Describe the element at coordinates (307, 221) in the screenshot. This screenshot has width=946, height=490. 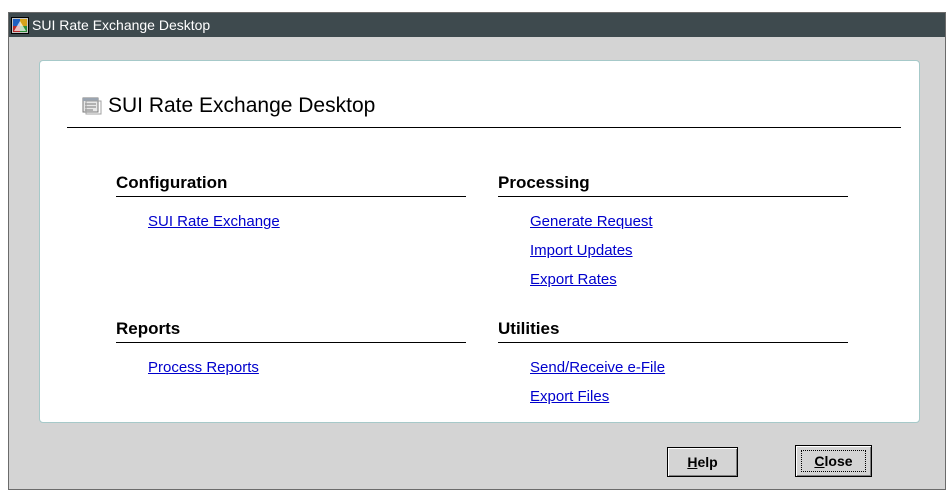
I see `link-sui-rate-exchange: SUI Rate Exchange` at that location.